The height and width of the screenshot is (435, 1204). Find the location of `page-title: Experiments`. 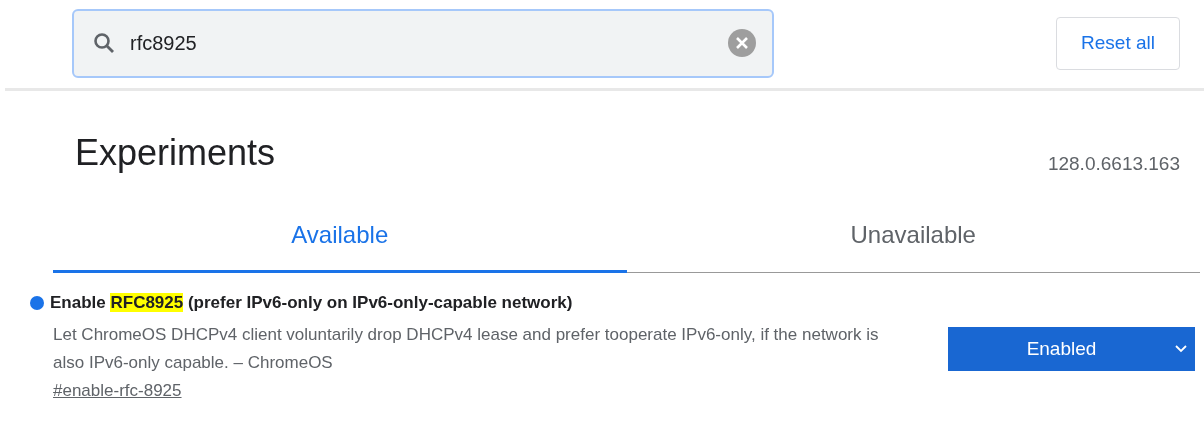

page-title: Experiments is located at coordinates (175, 153).